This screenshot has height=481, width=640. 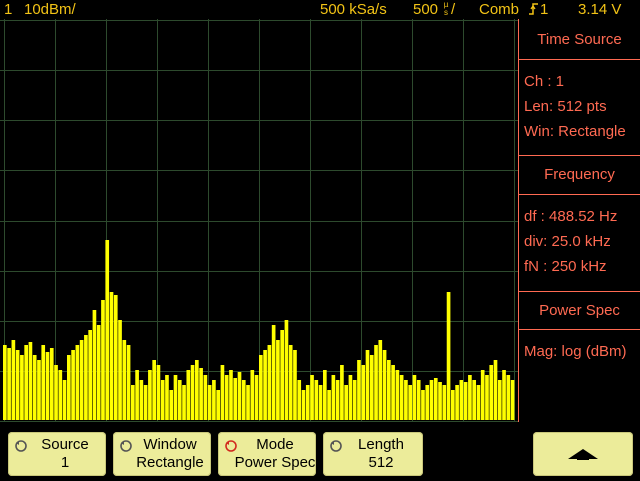 I want to click on sample-rate: 500 kSa/s, so click(x=353, y=9).